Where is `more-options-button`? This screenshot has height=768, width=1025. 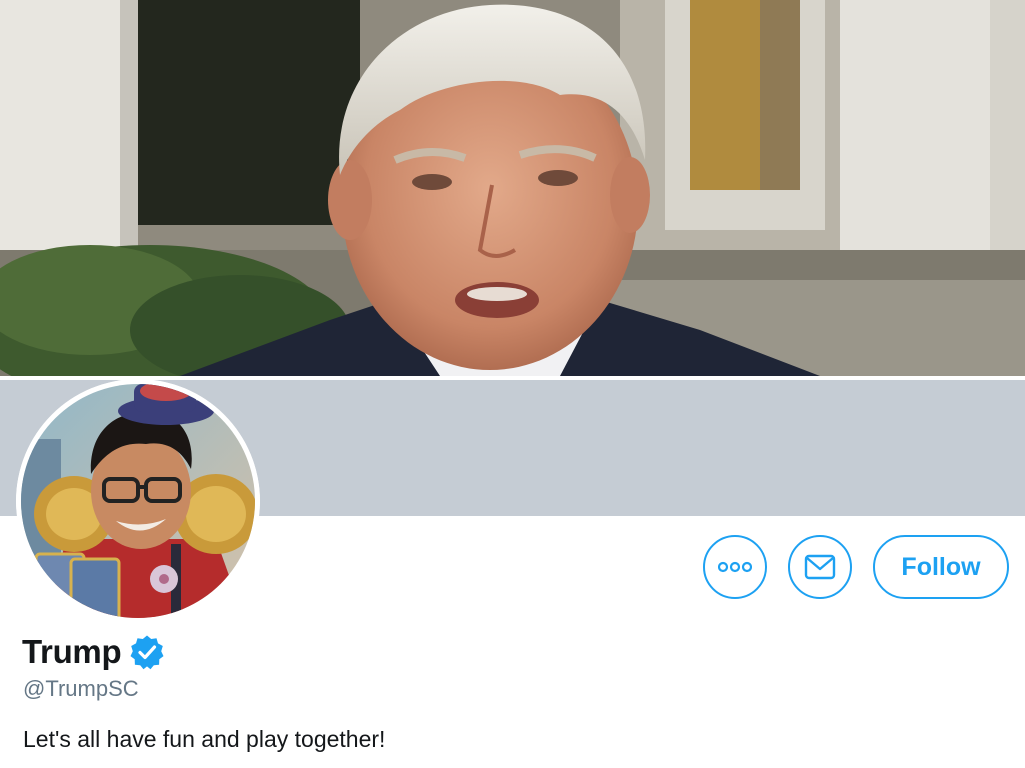
more-options-button is located at coordinates (735, 567).